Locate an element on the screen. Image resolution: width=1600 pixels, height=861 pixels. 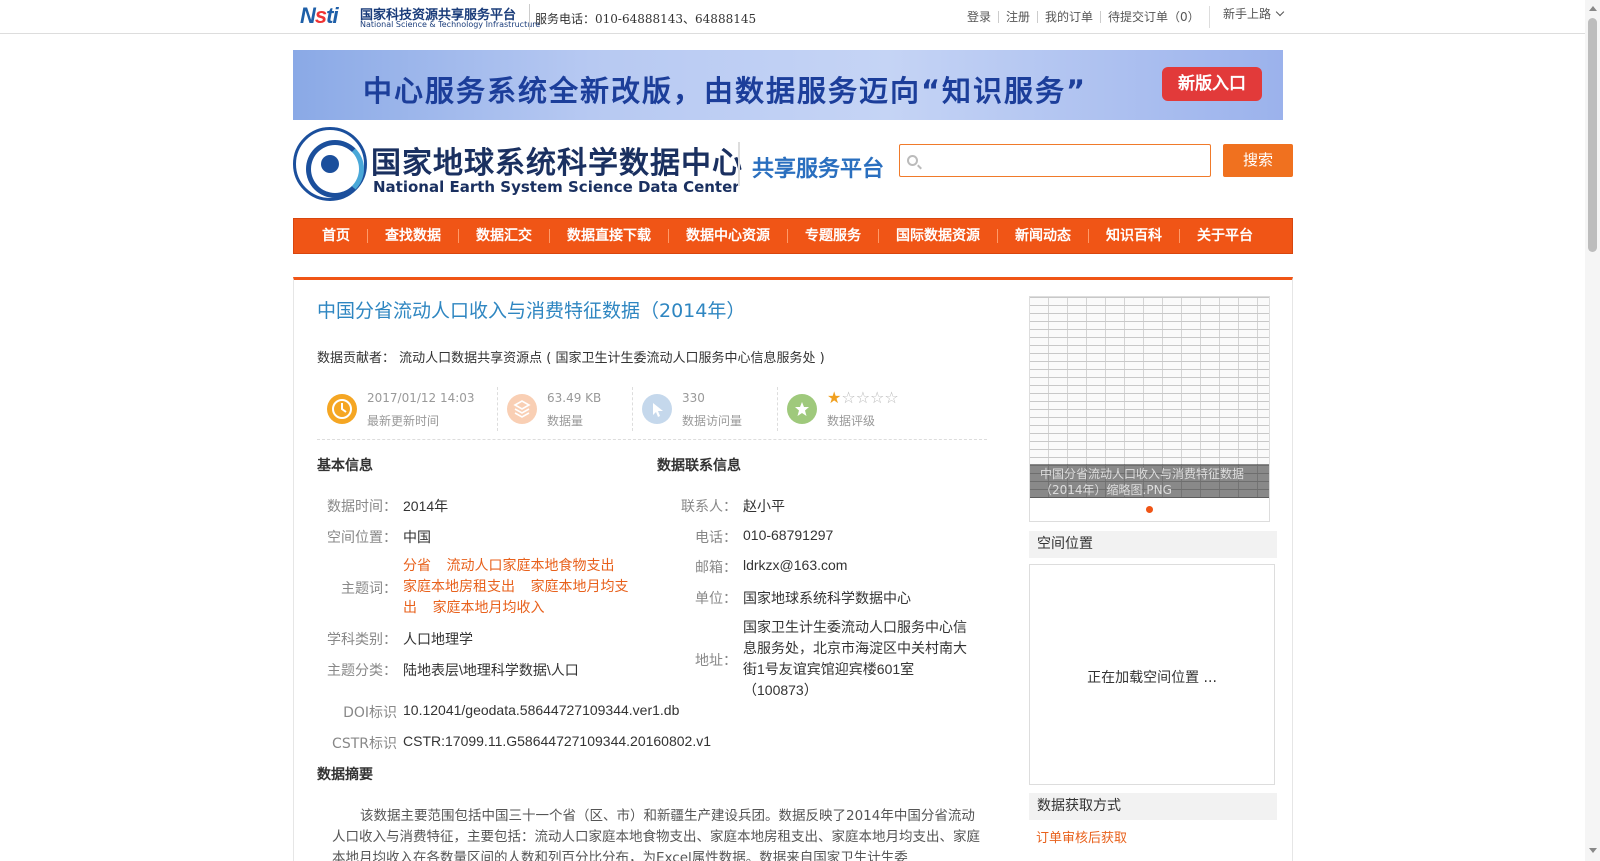
contact-person-value: 赵小平 is located at coordinates (764, 506).